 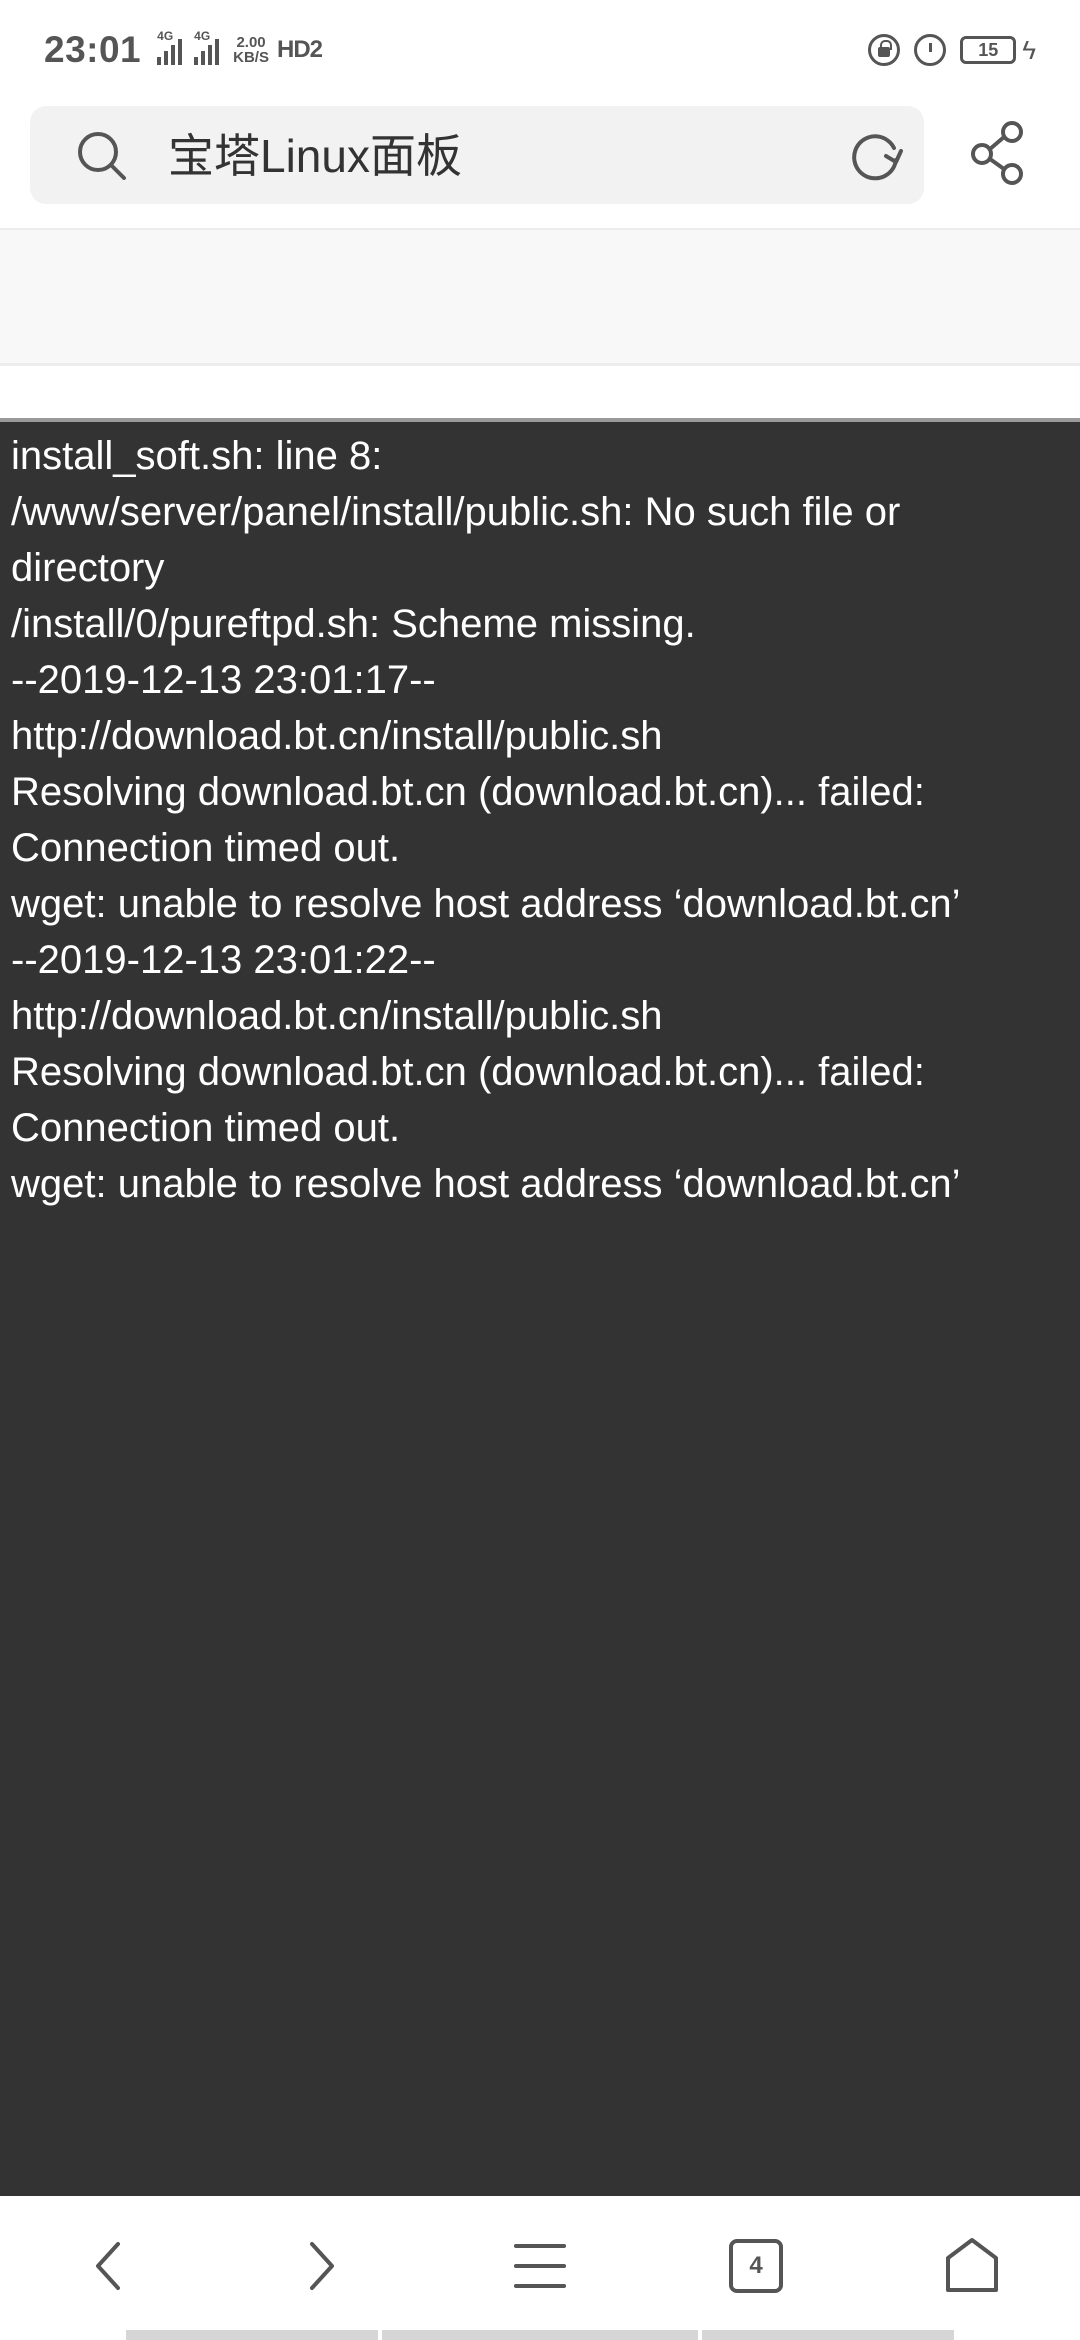 What do you see at coordinates (477, 155) in the screenshot?
I see `search-box: 宝塔Linux面板` at bounding box center [477, 155].